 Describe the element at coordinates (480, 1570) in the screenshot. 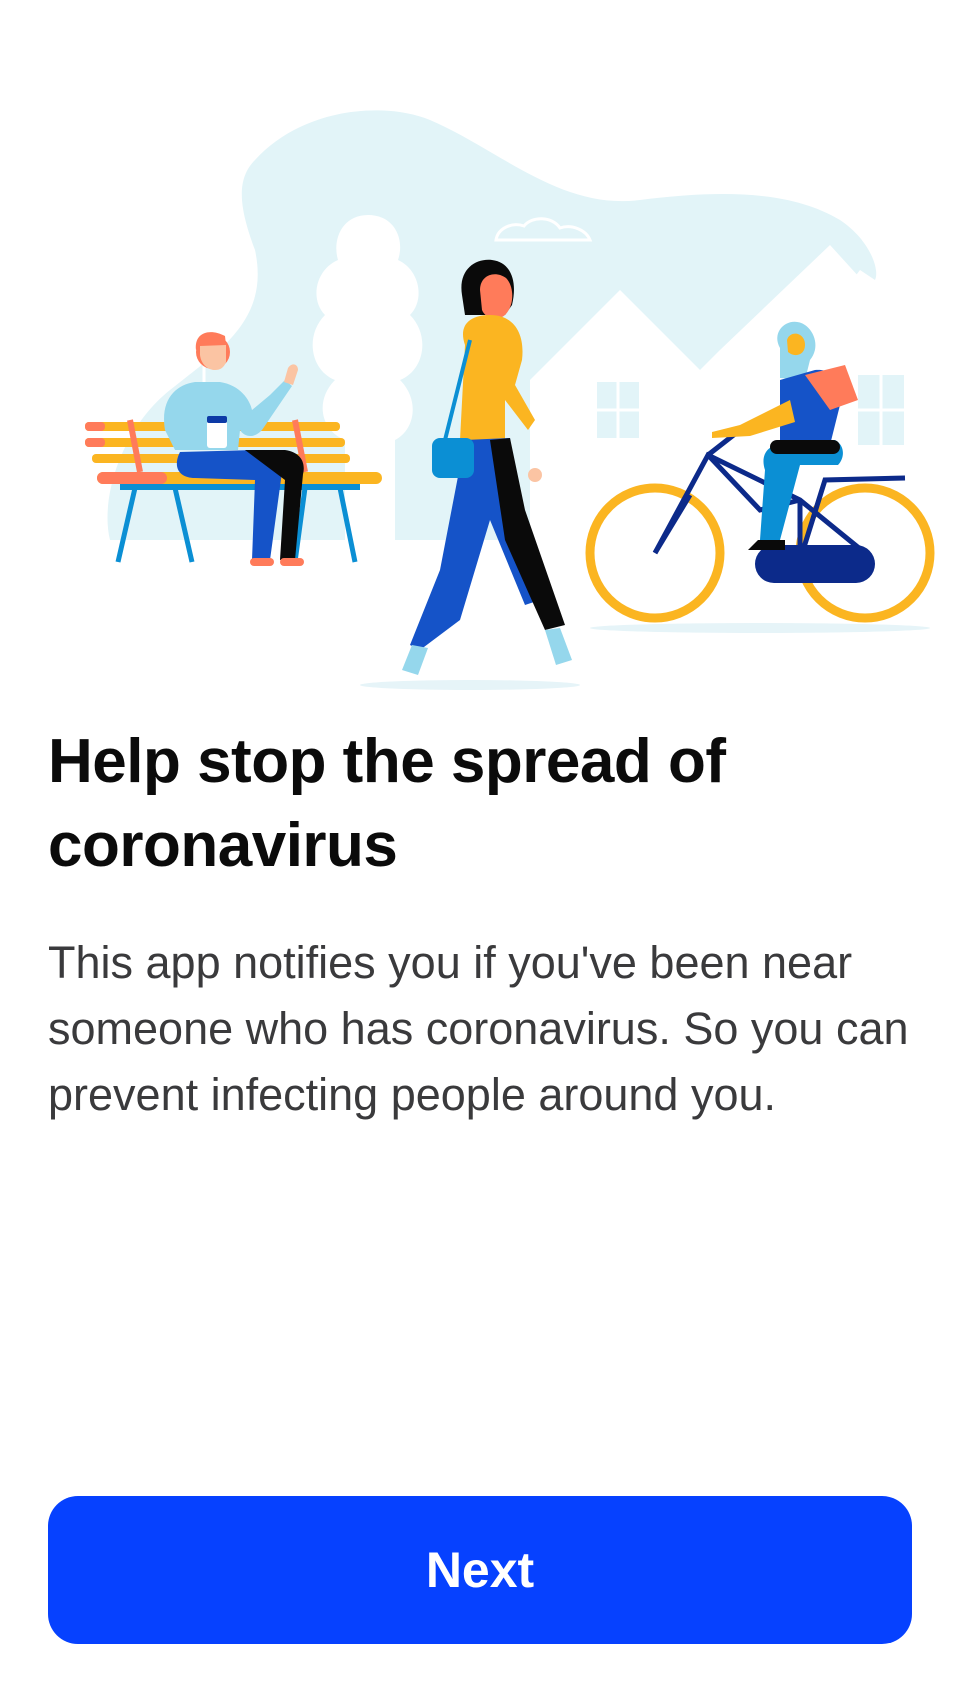

I see `next-button: Next` at that location.